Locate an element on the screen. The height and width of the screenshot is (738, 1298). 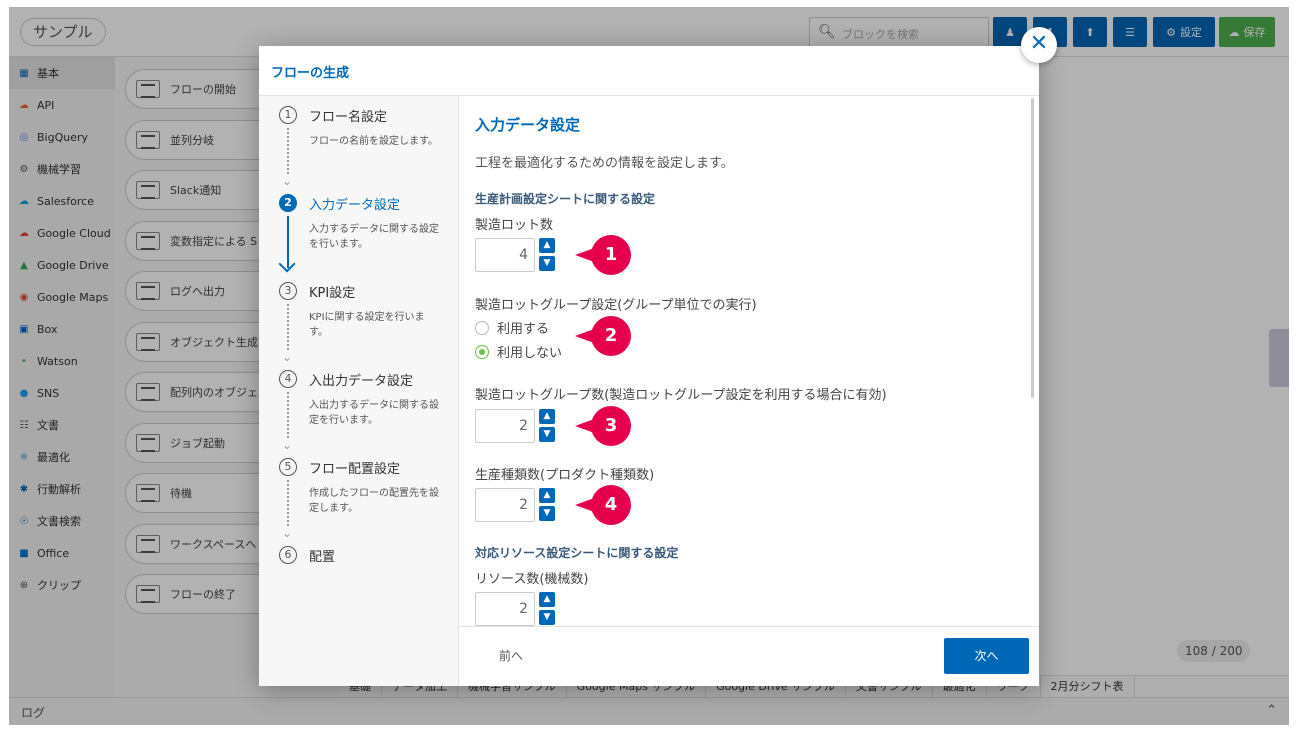
product-types-label: 生産種類数(プロダクト種類数) is located at coordinates (565, 475).